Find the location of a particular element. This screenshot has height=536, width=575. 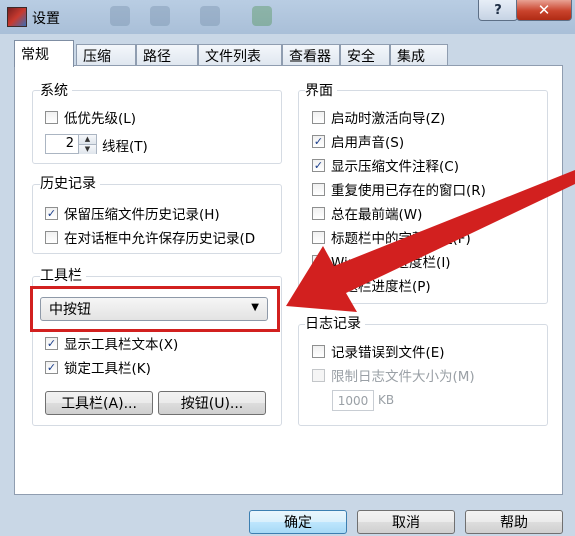

red-arrow-icon is located at coordinates (430, 241).